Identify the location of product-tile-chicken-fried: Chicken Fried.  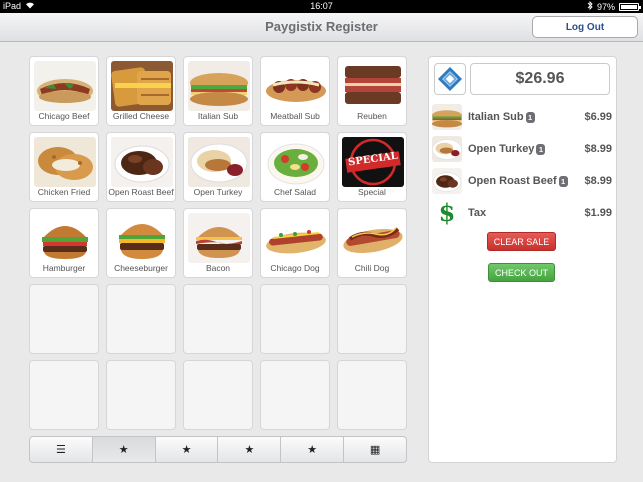
(64, 167).